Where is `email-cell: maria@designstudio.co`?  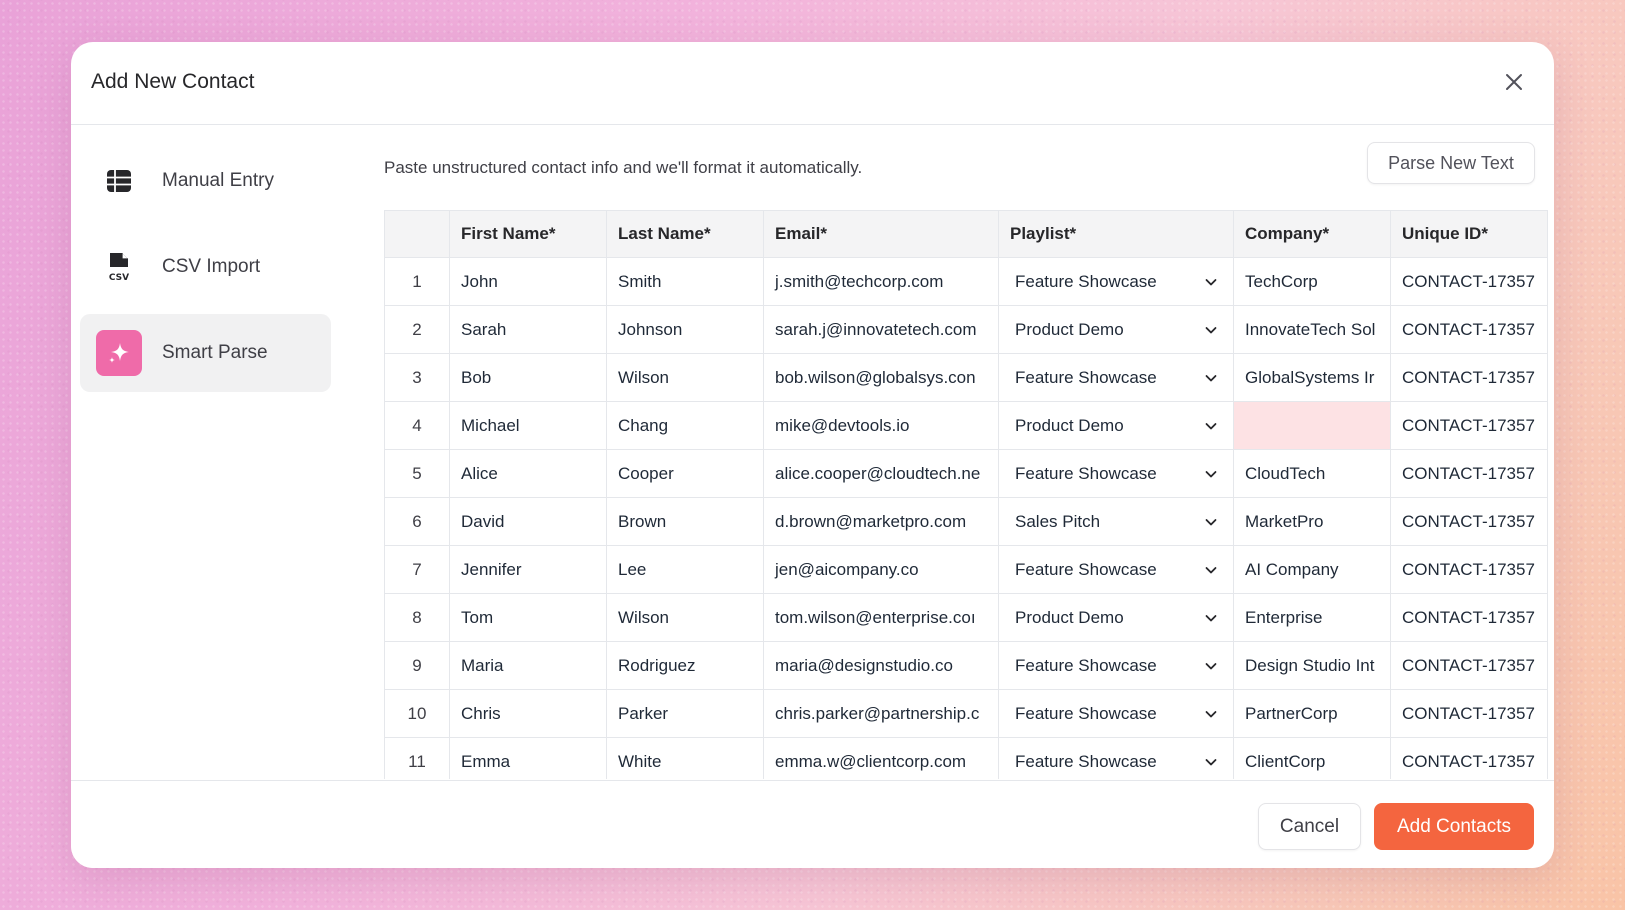
email-cell: maria@designstudio.co is located at coordinates (881, 665).